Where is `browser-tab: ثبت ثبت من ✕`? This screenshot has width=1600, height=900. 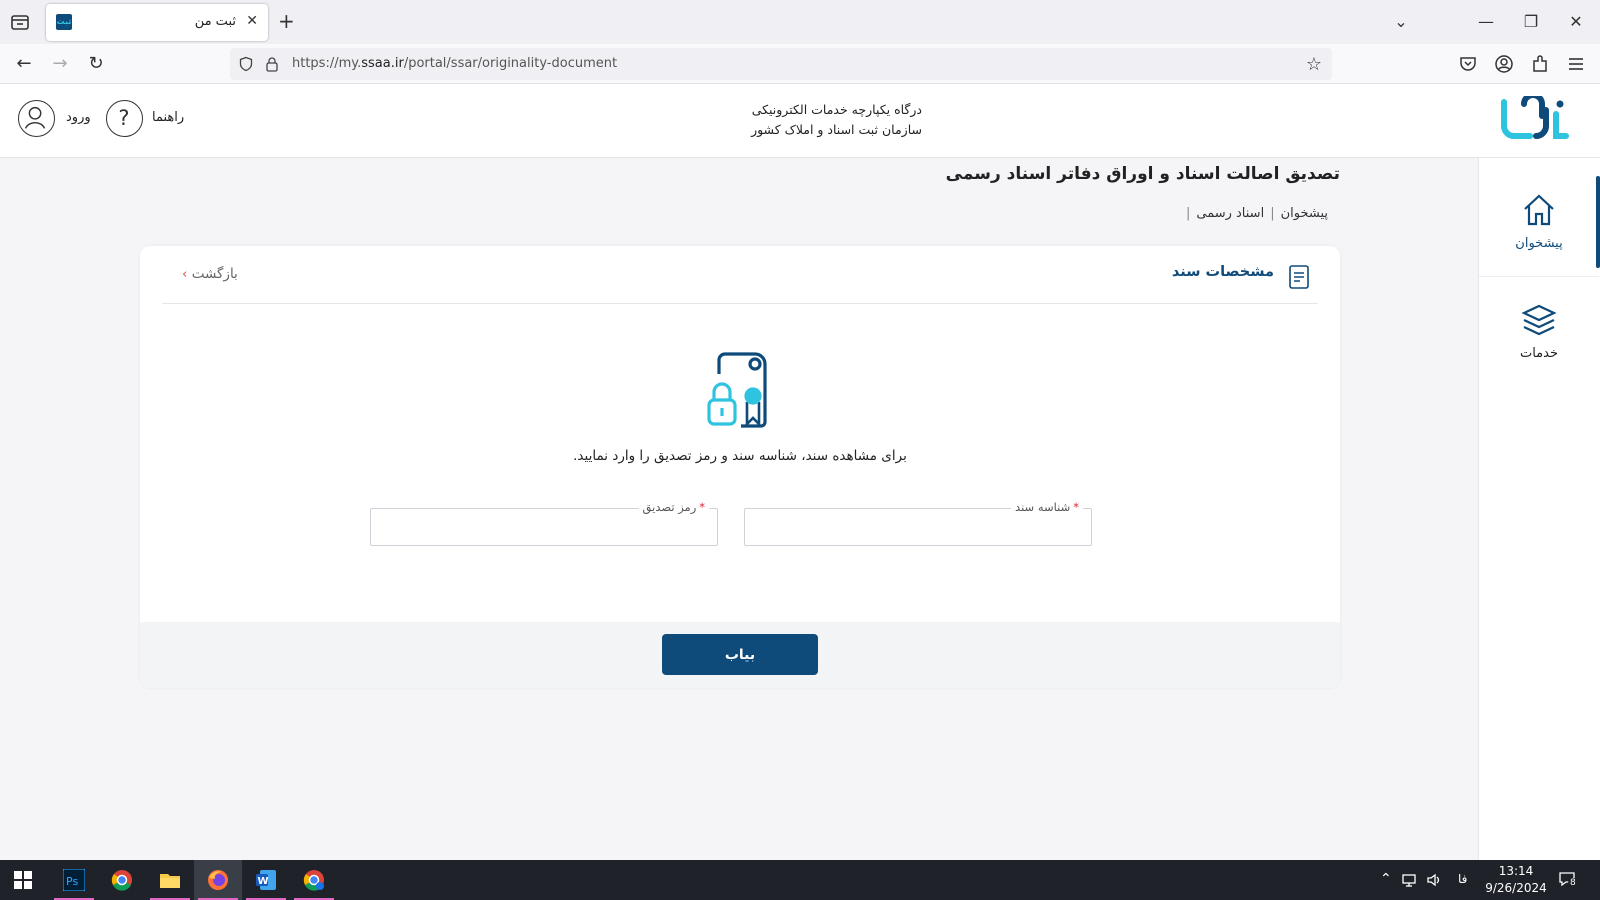 browser-tab: ثبت ثبت من ✕ is located at coordinates (157, 22).